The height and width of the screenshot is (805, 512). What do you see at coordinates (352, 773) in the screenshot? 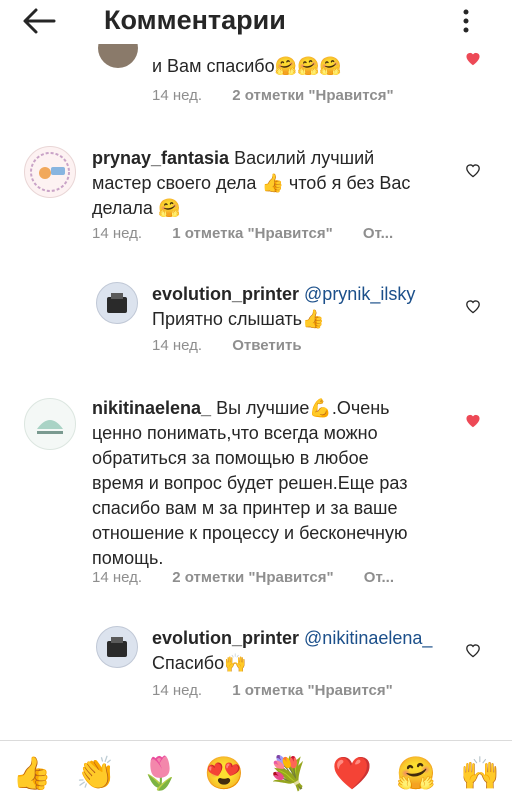
I see `red-heart-emoji: ❤️` at bounding box center [352, 773].